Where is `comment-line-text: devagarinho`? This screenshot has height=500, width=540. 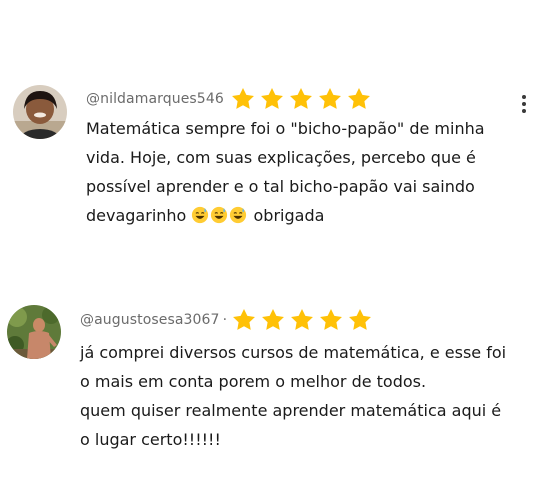 comment-line-text: devagarinho is located at coordinates (136, 215).